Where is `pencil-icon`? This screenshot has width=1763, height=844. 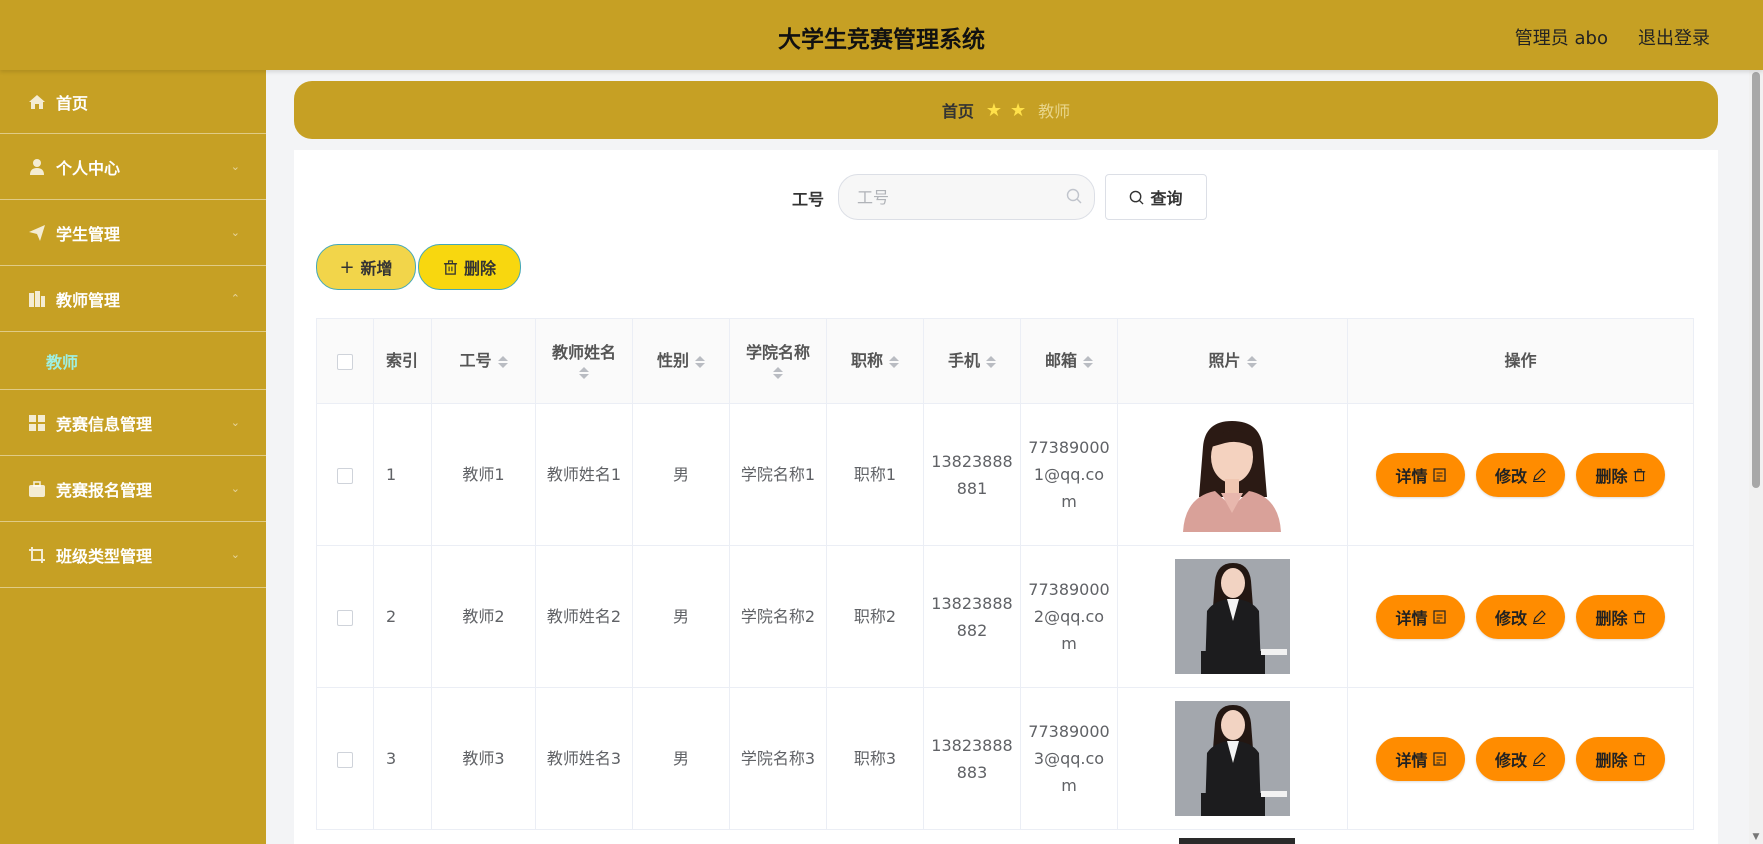 pencil-icon is located at coordinates (1539, 474).